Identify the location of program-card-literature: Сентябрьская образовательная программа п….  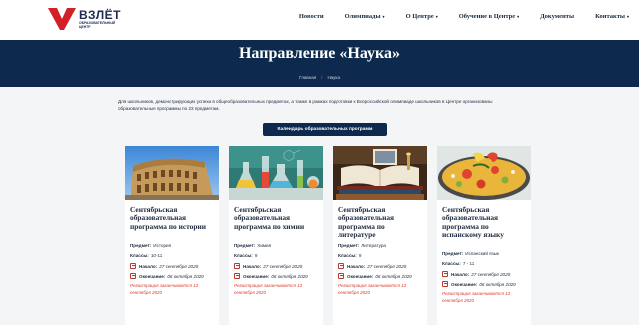
(380, 235).